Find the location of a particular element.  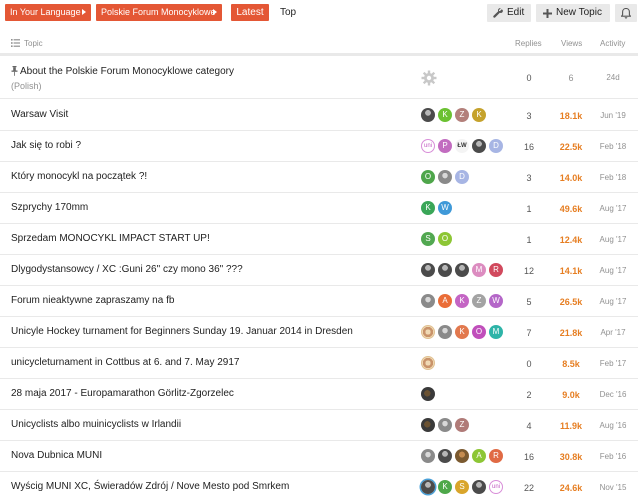

column-header-replies: Replies is located at coordinates (528, 43).